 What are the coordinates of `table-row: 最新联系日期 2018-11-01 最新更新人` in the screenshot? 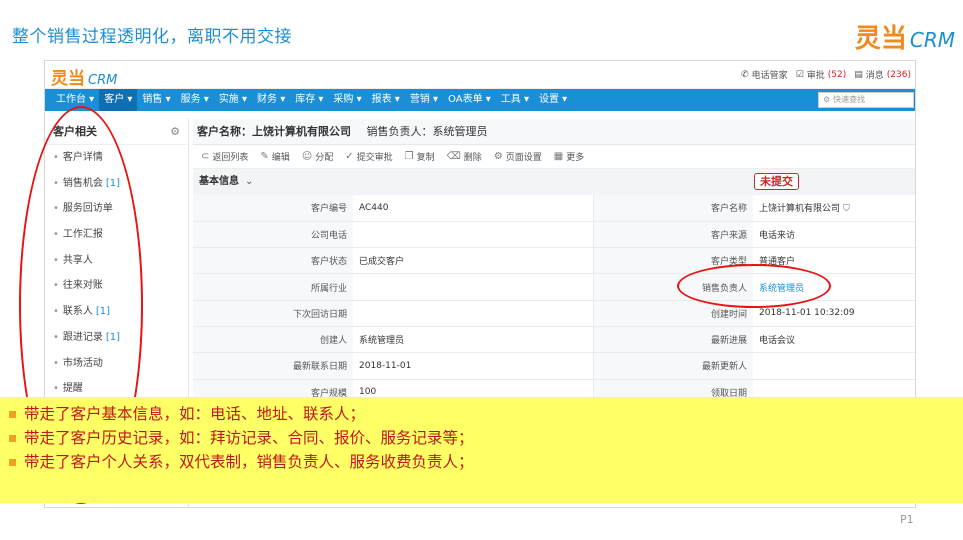 It's located at (554, 366).